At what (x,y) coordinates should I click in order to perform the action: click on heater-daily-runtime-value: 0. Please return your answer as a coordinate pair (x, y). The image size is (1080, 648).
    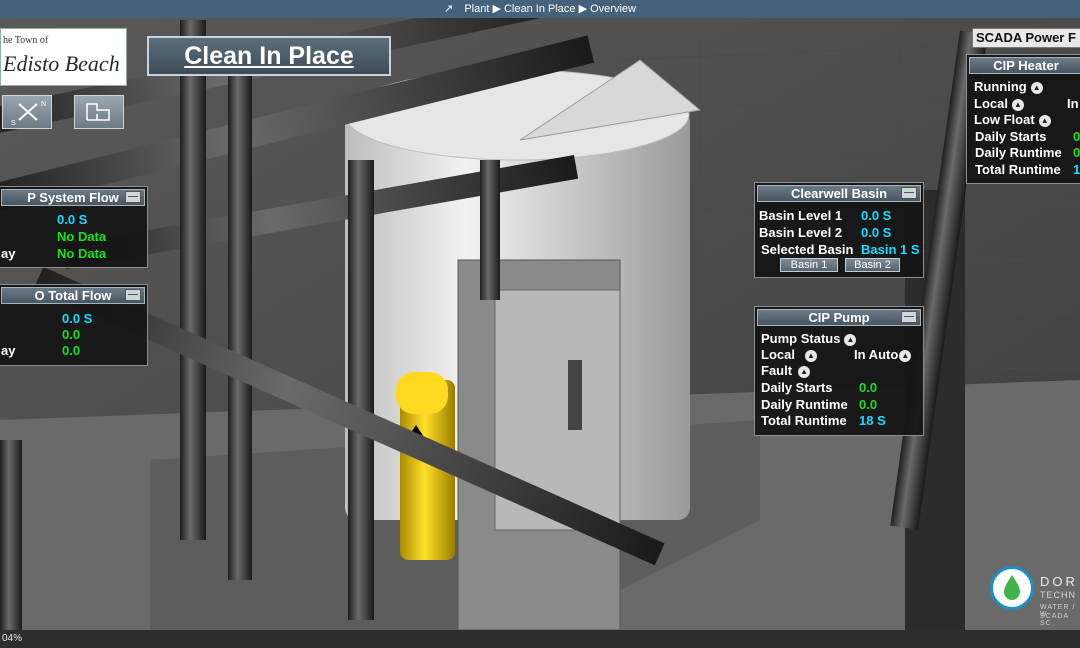
    Looking at the image, I should click on (1076, 152).